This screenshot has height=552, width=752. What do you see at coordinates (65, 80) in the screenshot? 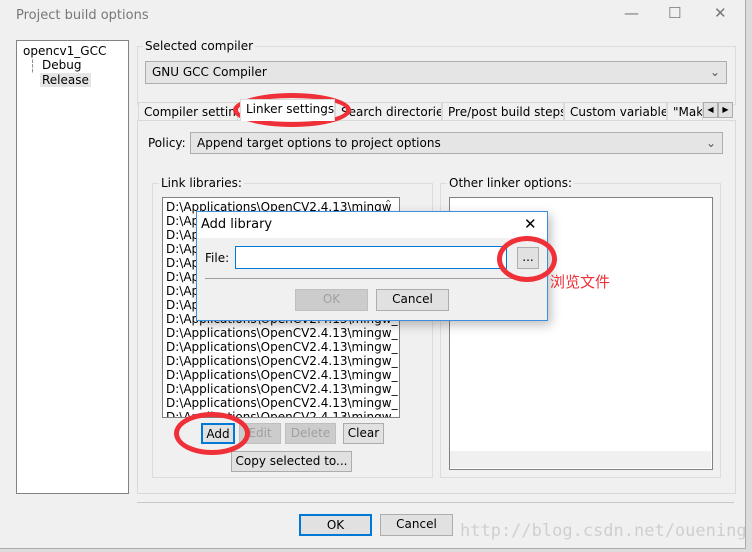
I see `tree-item-release: Release` at bounding box center [65, 80].